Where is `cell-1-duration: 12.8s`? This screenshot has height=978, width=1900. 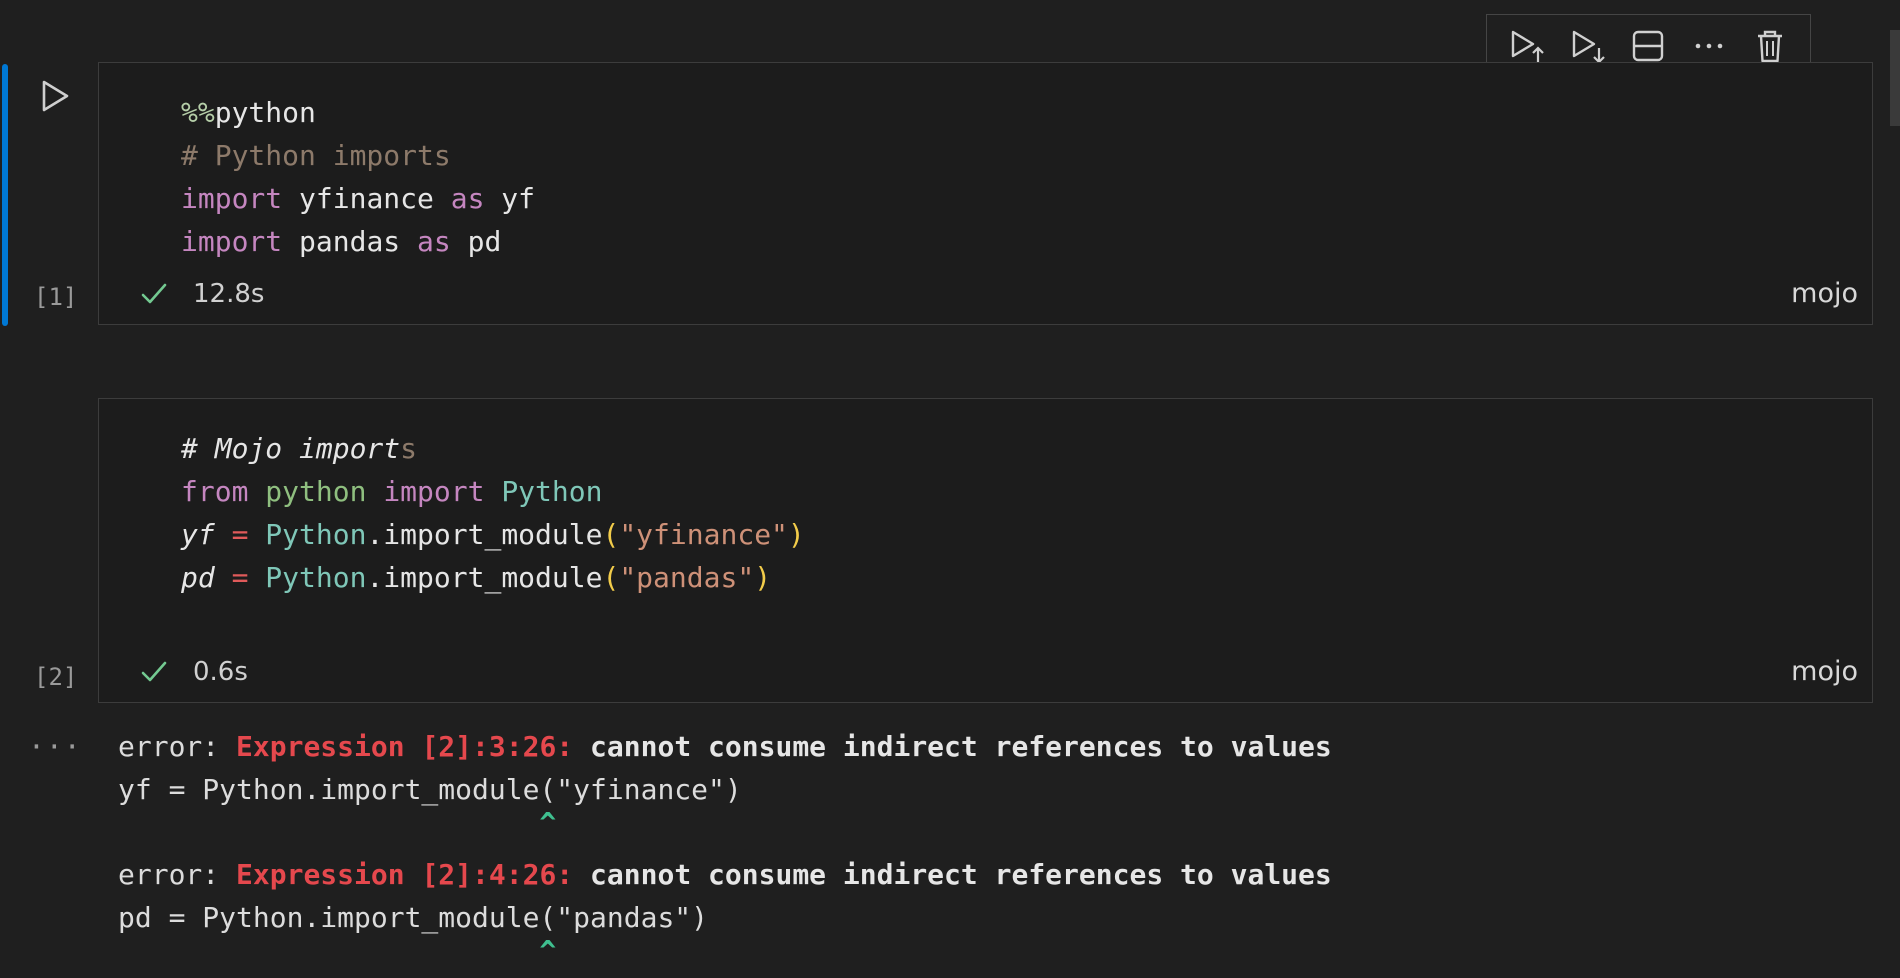
cell-1-duration: 12.8s is located at coordinates (229, 294).